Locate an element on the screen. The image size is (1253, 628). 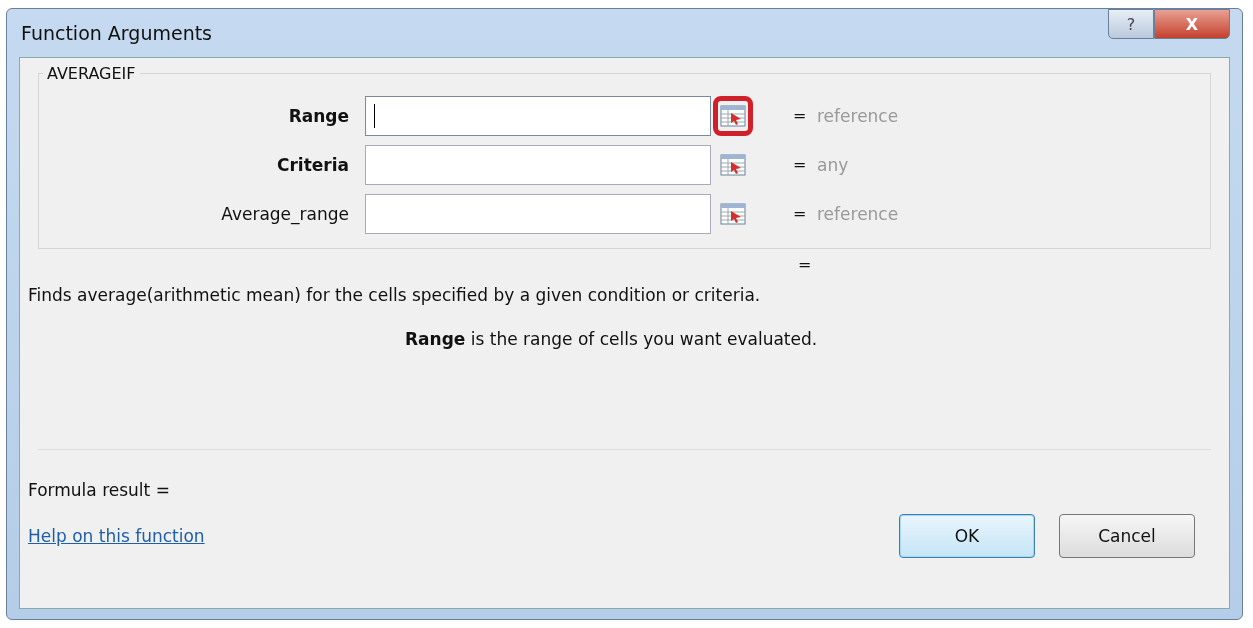
cancel-button: Cancel is located at coordinates (1127, 536).